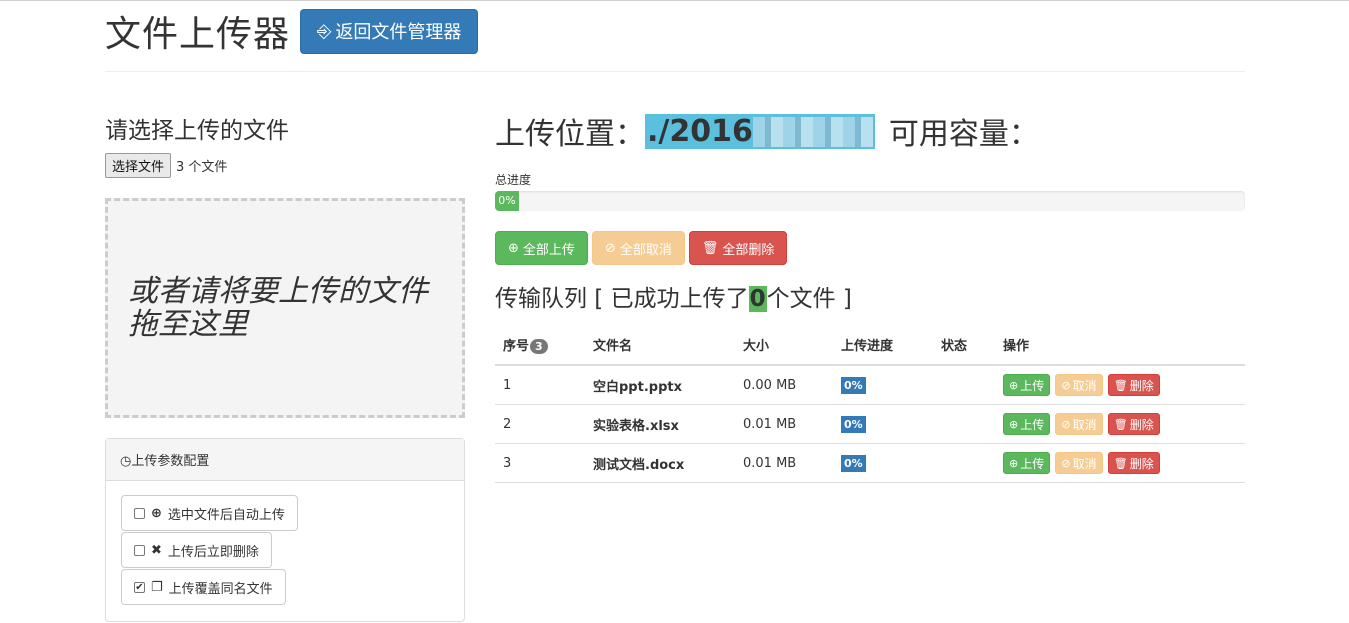 The image size is (1349, 623). Describe the element at coordinates (870, 201) in the screenshot. I see `total-progress-bar: 0%` at that location.